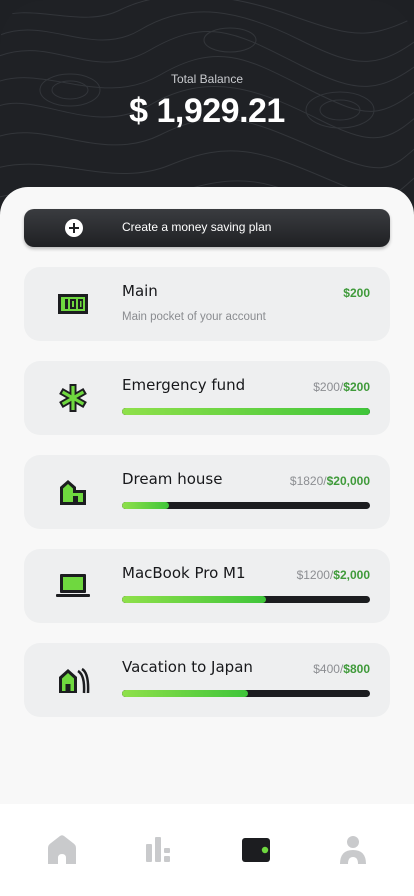  I want to click on pocket-card-main: Main Main pocket of your account $200, so click(207, 304).